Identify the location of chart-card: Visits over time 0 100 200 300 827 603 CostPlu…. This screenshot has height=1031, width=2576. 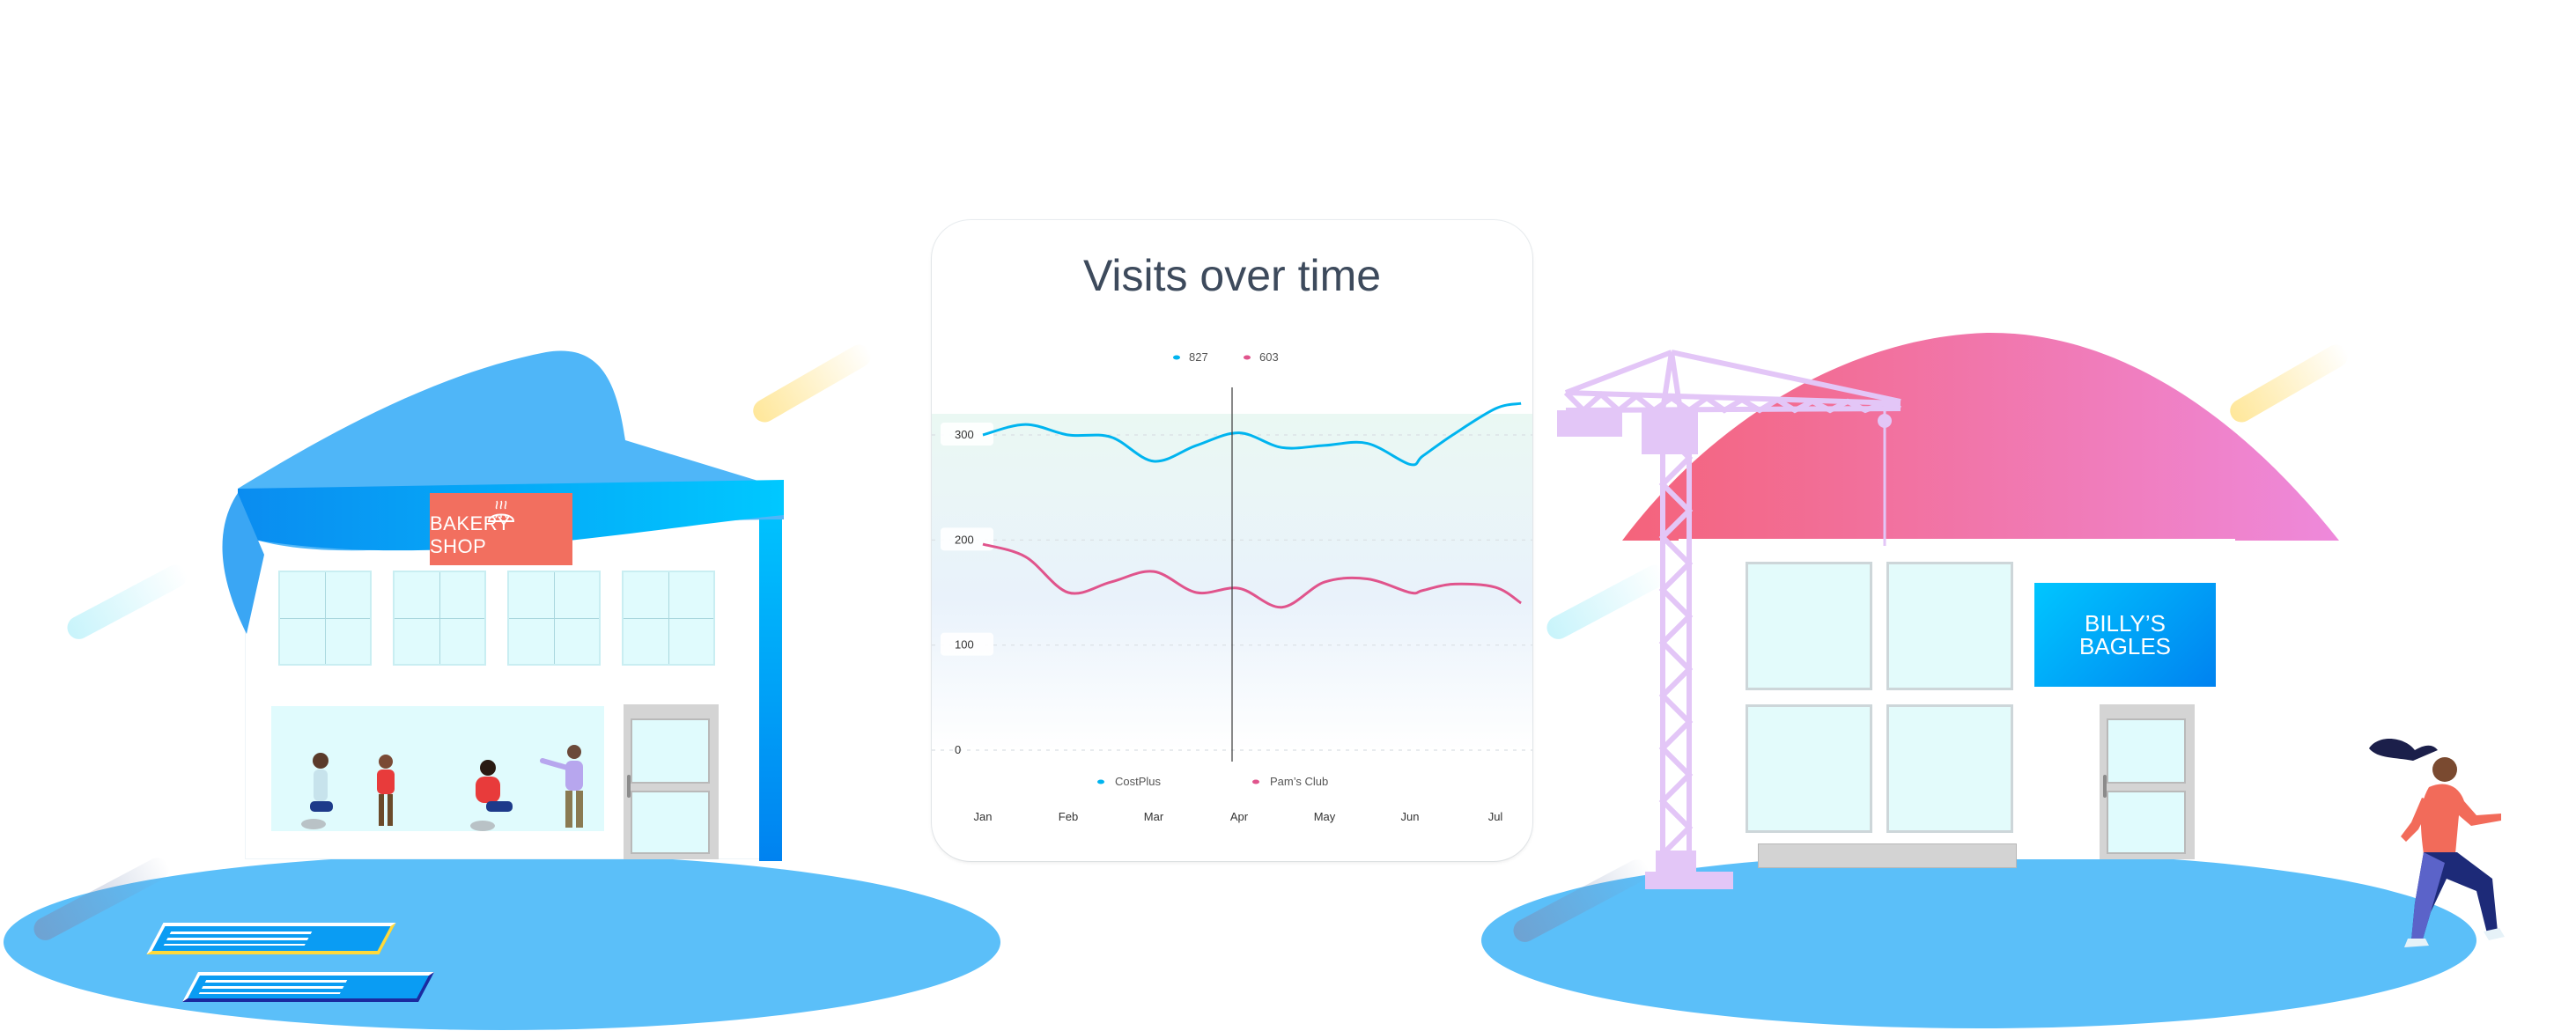
(1232, 541).